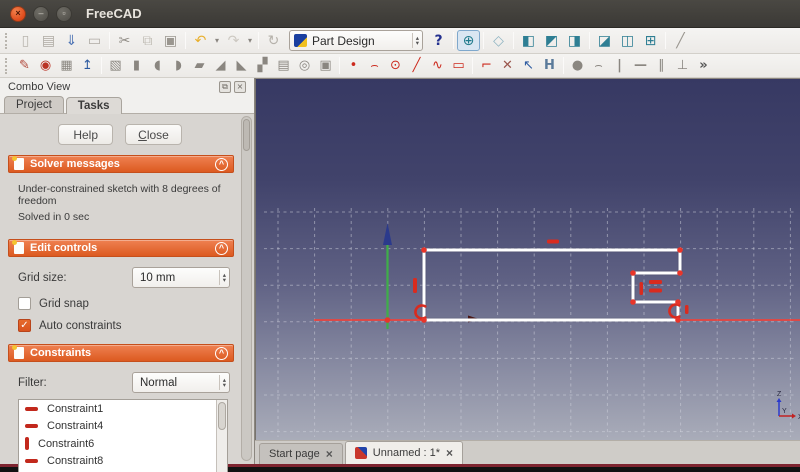 The image size is (800, 472). Describe the element at coordinates (115, 65) in the screenshot. I see `datum-plane-icon: ▧` at that location.